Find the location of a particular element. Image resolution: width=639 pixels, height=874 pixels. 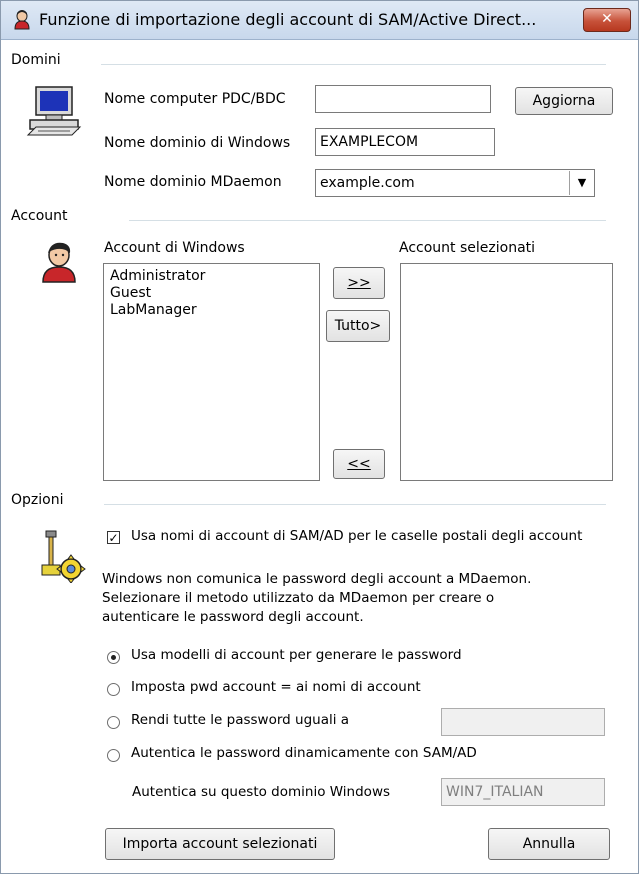

tools-gear-icon is located at coordinates (62, 555).